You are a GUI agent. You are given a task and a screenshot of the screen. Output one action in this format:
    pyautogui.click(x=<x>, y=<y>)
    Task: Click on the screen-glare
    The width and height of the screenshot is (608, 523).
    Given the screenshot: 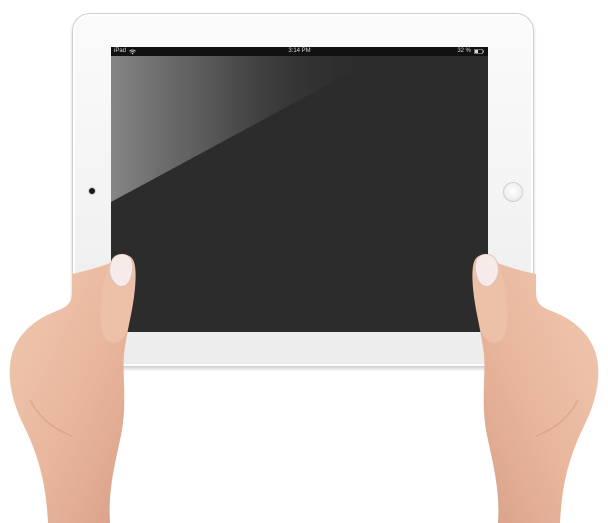 What is the action you would take?
    pyautogui.click(x=246, y=129)
    